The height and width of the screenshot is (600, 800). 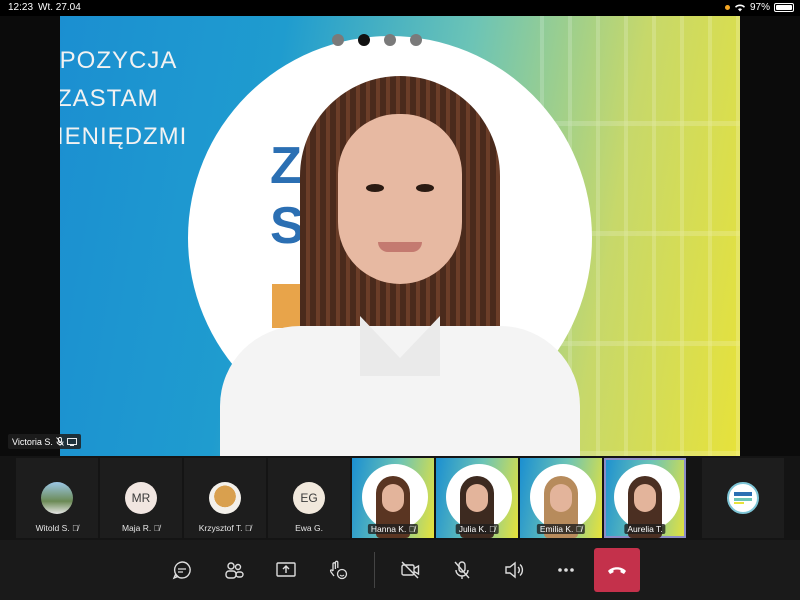 I want to click on carousel-dot-active, so click(x=364, y=40).